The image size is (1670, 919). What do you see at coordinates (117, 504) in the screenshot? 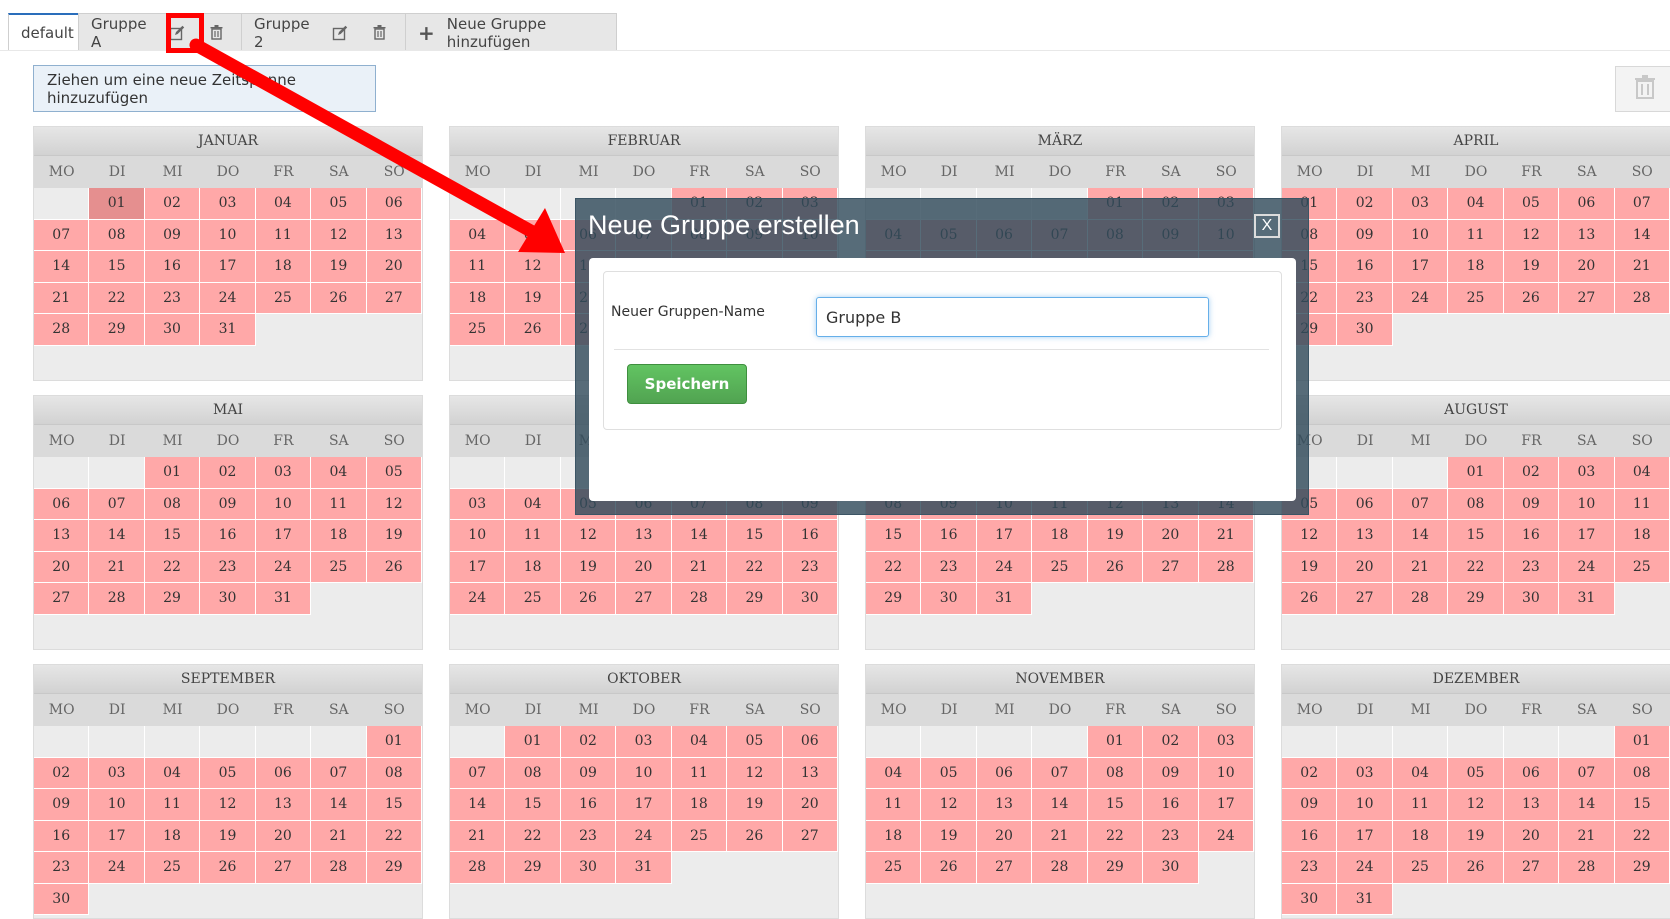
I see `day-cell: 07` at bounding box center [117, 504].